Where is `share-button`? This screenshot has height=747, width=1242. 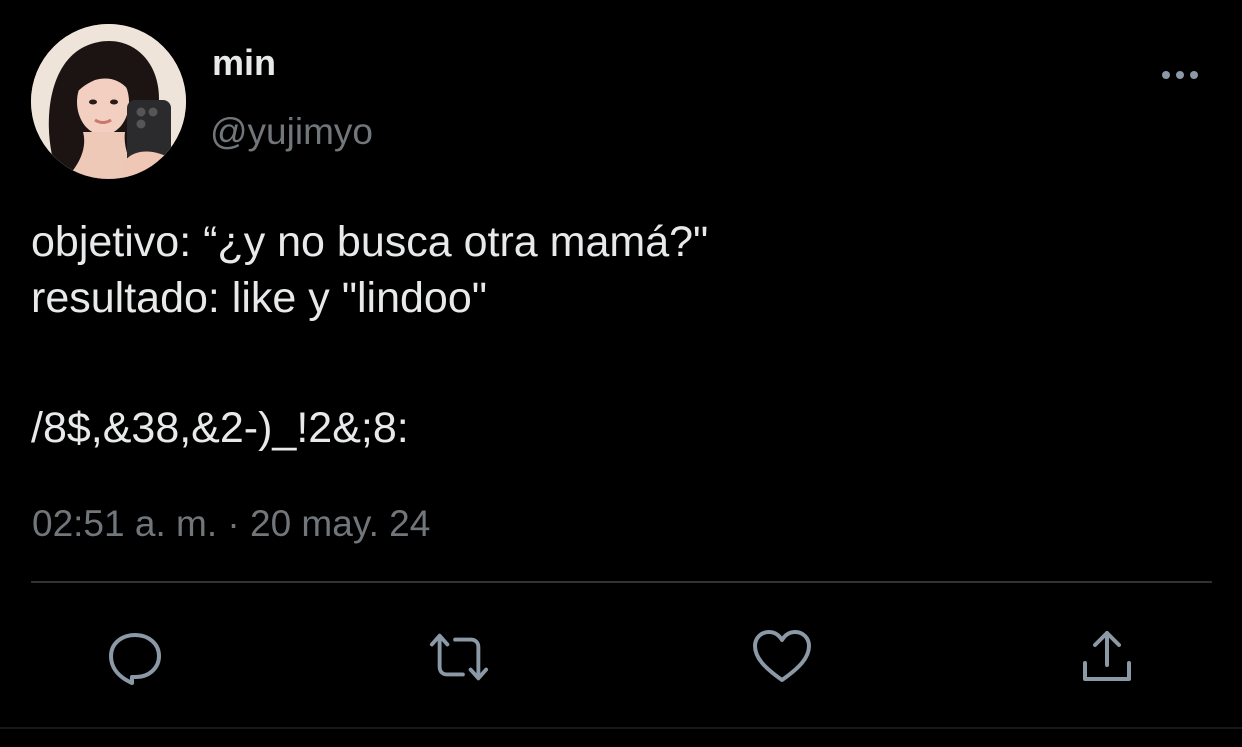 share-button is located at coordinates (1107, 657).